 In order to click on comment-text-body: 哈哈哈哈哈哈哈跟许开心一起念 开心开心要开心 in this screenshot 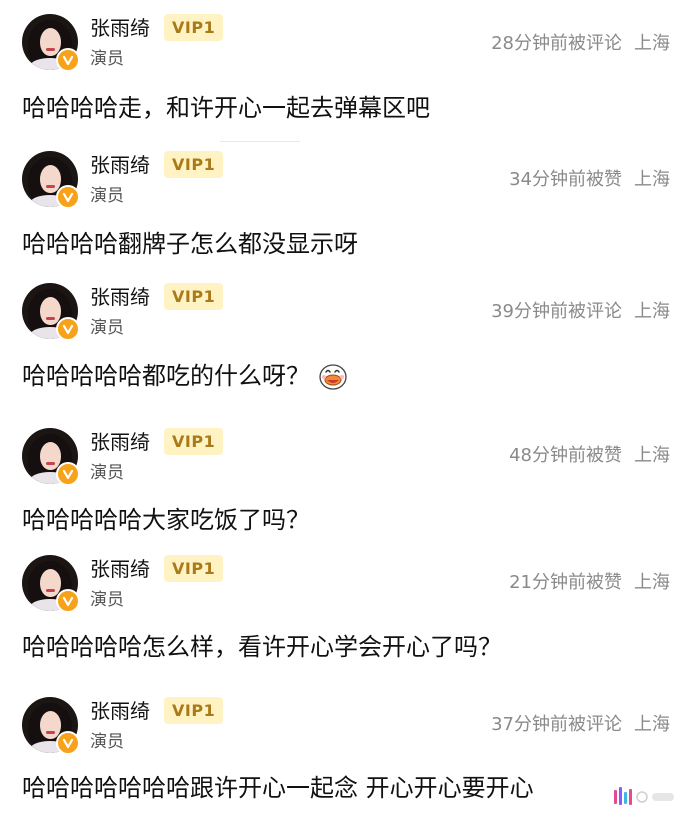, I will do `click(278, 788)`.